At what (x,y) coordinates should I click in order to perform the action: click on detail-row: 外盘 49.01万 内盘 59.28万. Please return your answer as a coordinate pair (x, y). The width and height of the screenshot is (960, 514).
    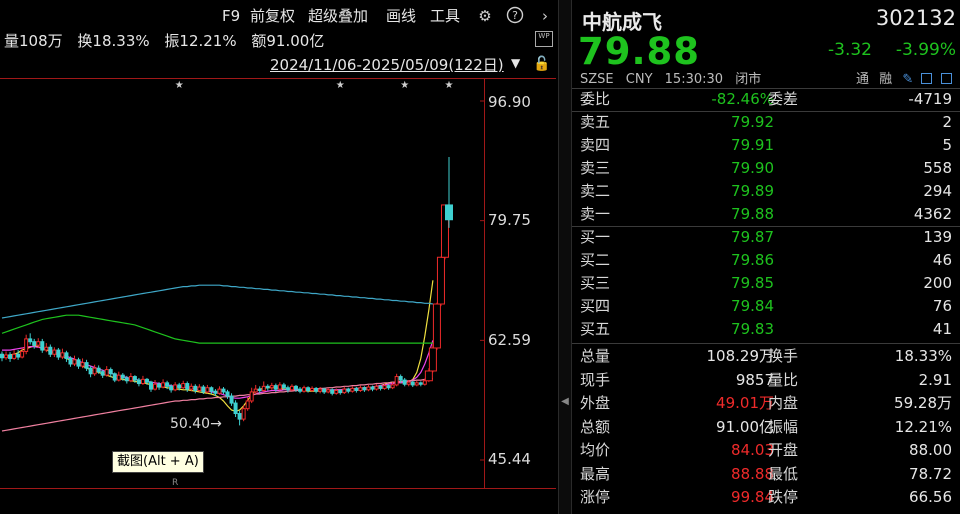
    Looking at the image, I should click on (766, 403).